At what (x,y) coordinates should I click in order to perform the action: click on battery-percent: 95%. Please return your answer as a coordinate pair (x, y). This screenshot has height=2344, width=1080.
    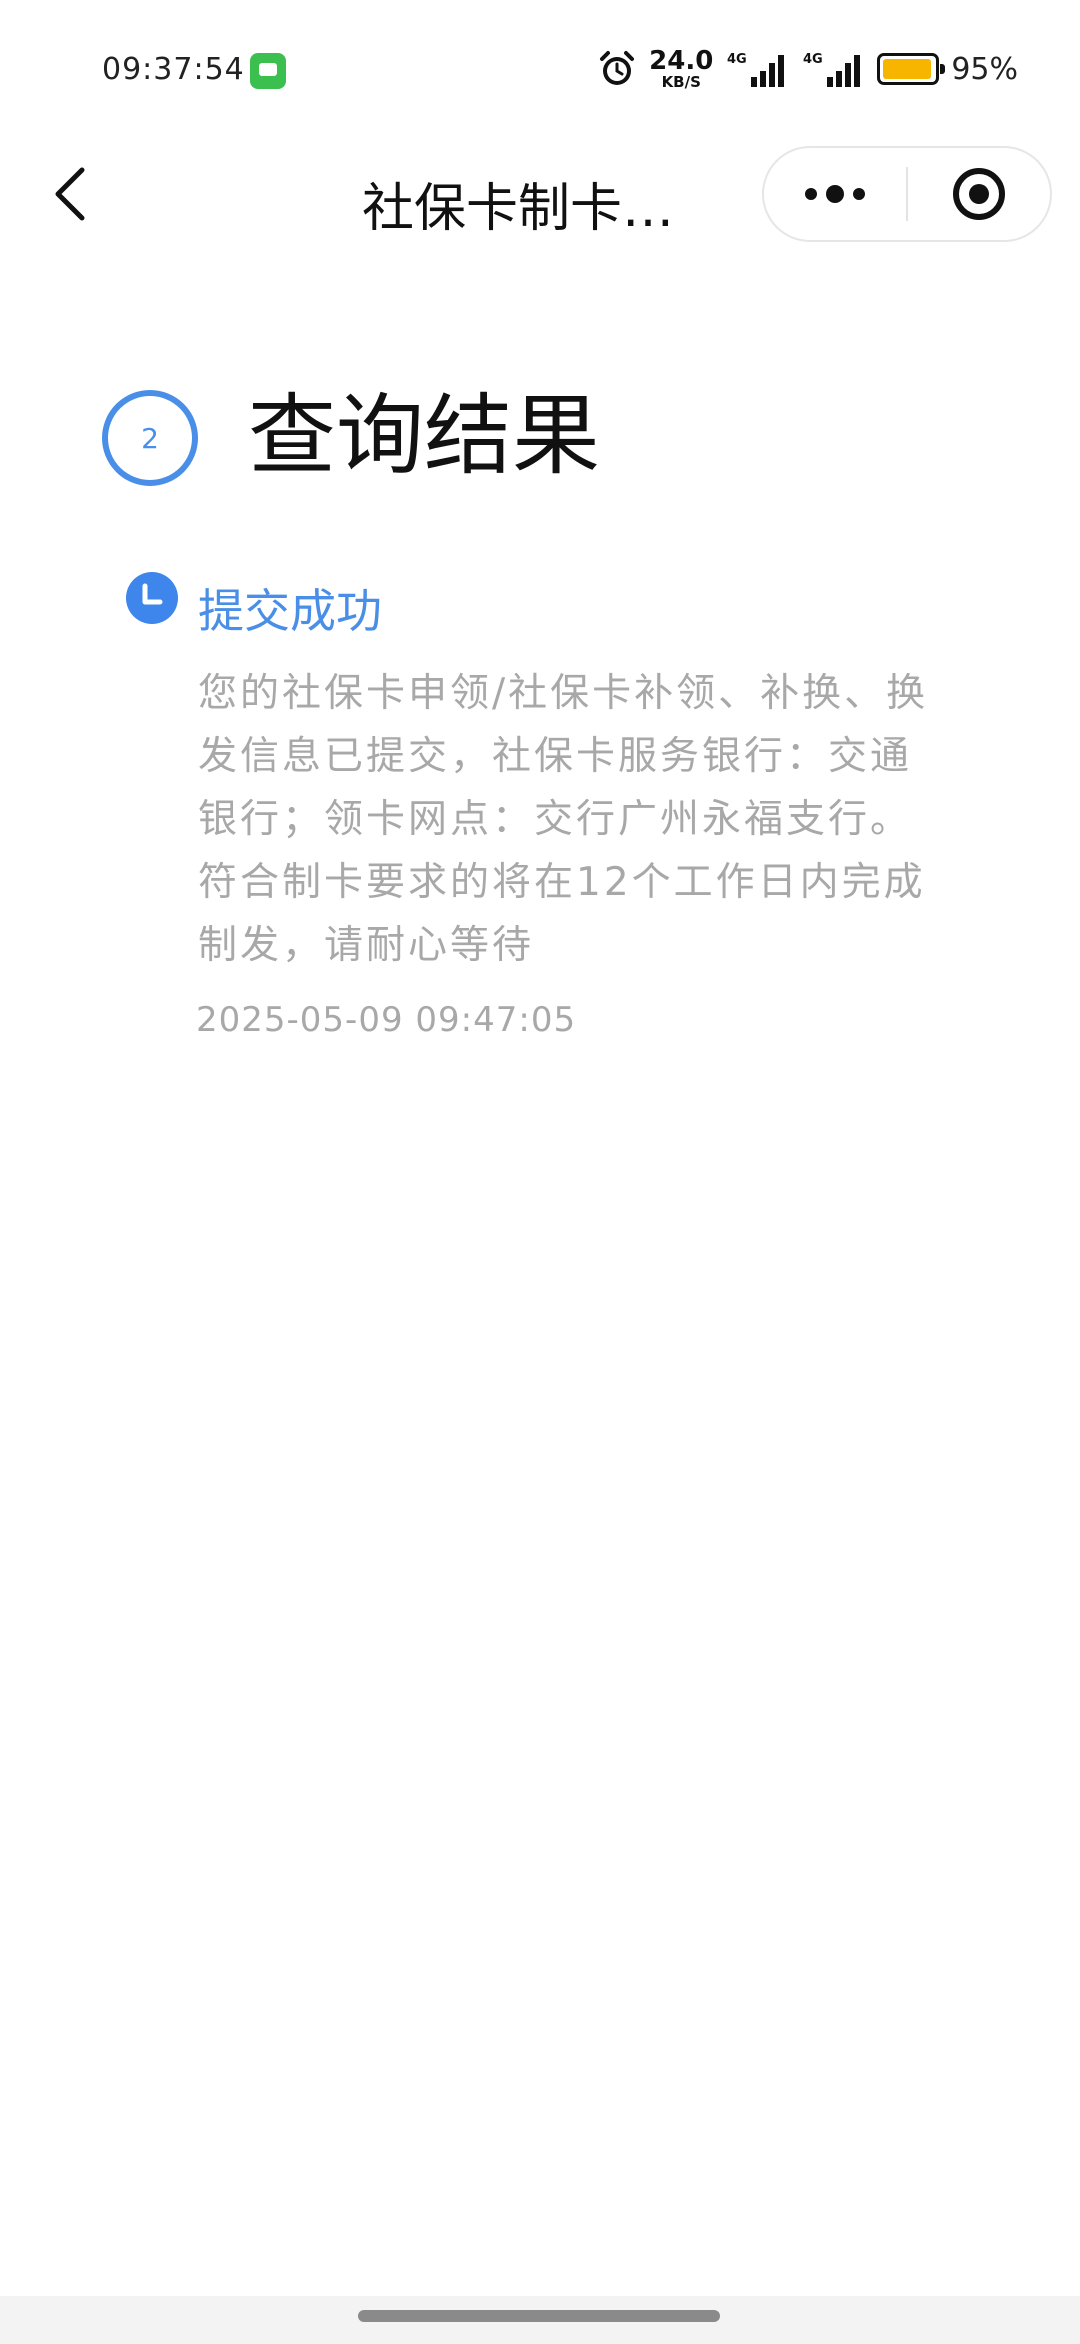
    Looking at the image, I should click on (984, 69).